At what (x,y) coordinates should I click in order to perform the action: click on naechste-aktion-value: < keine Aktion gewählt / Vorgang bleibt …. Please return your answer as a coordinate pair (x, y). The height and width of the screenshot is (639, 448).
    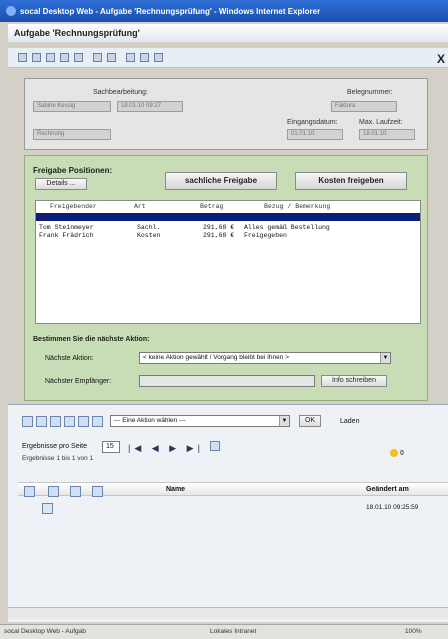
    Looking at the image, I should click on (216, 357).